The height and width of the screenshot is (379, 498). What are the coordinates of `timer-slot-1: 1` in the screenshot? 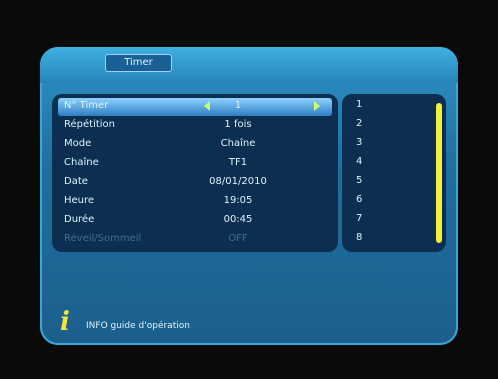 It's located at (359, 104).